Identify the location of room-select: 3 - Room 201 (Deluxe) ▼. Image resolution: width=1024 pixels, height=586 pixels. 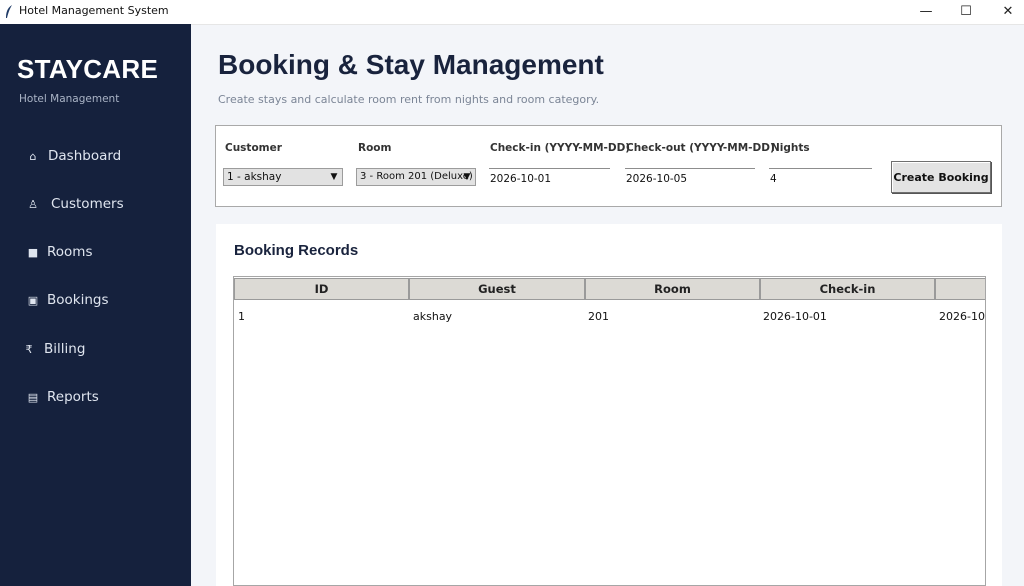
(416, 177).